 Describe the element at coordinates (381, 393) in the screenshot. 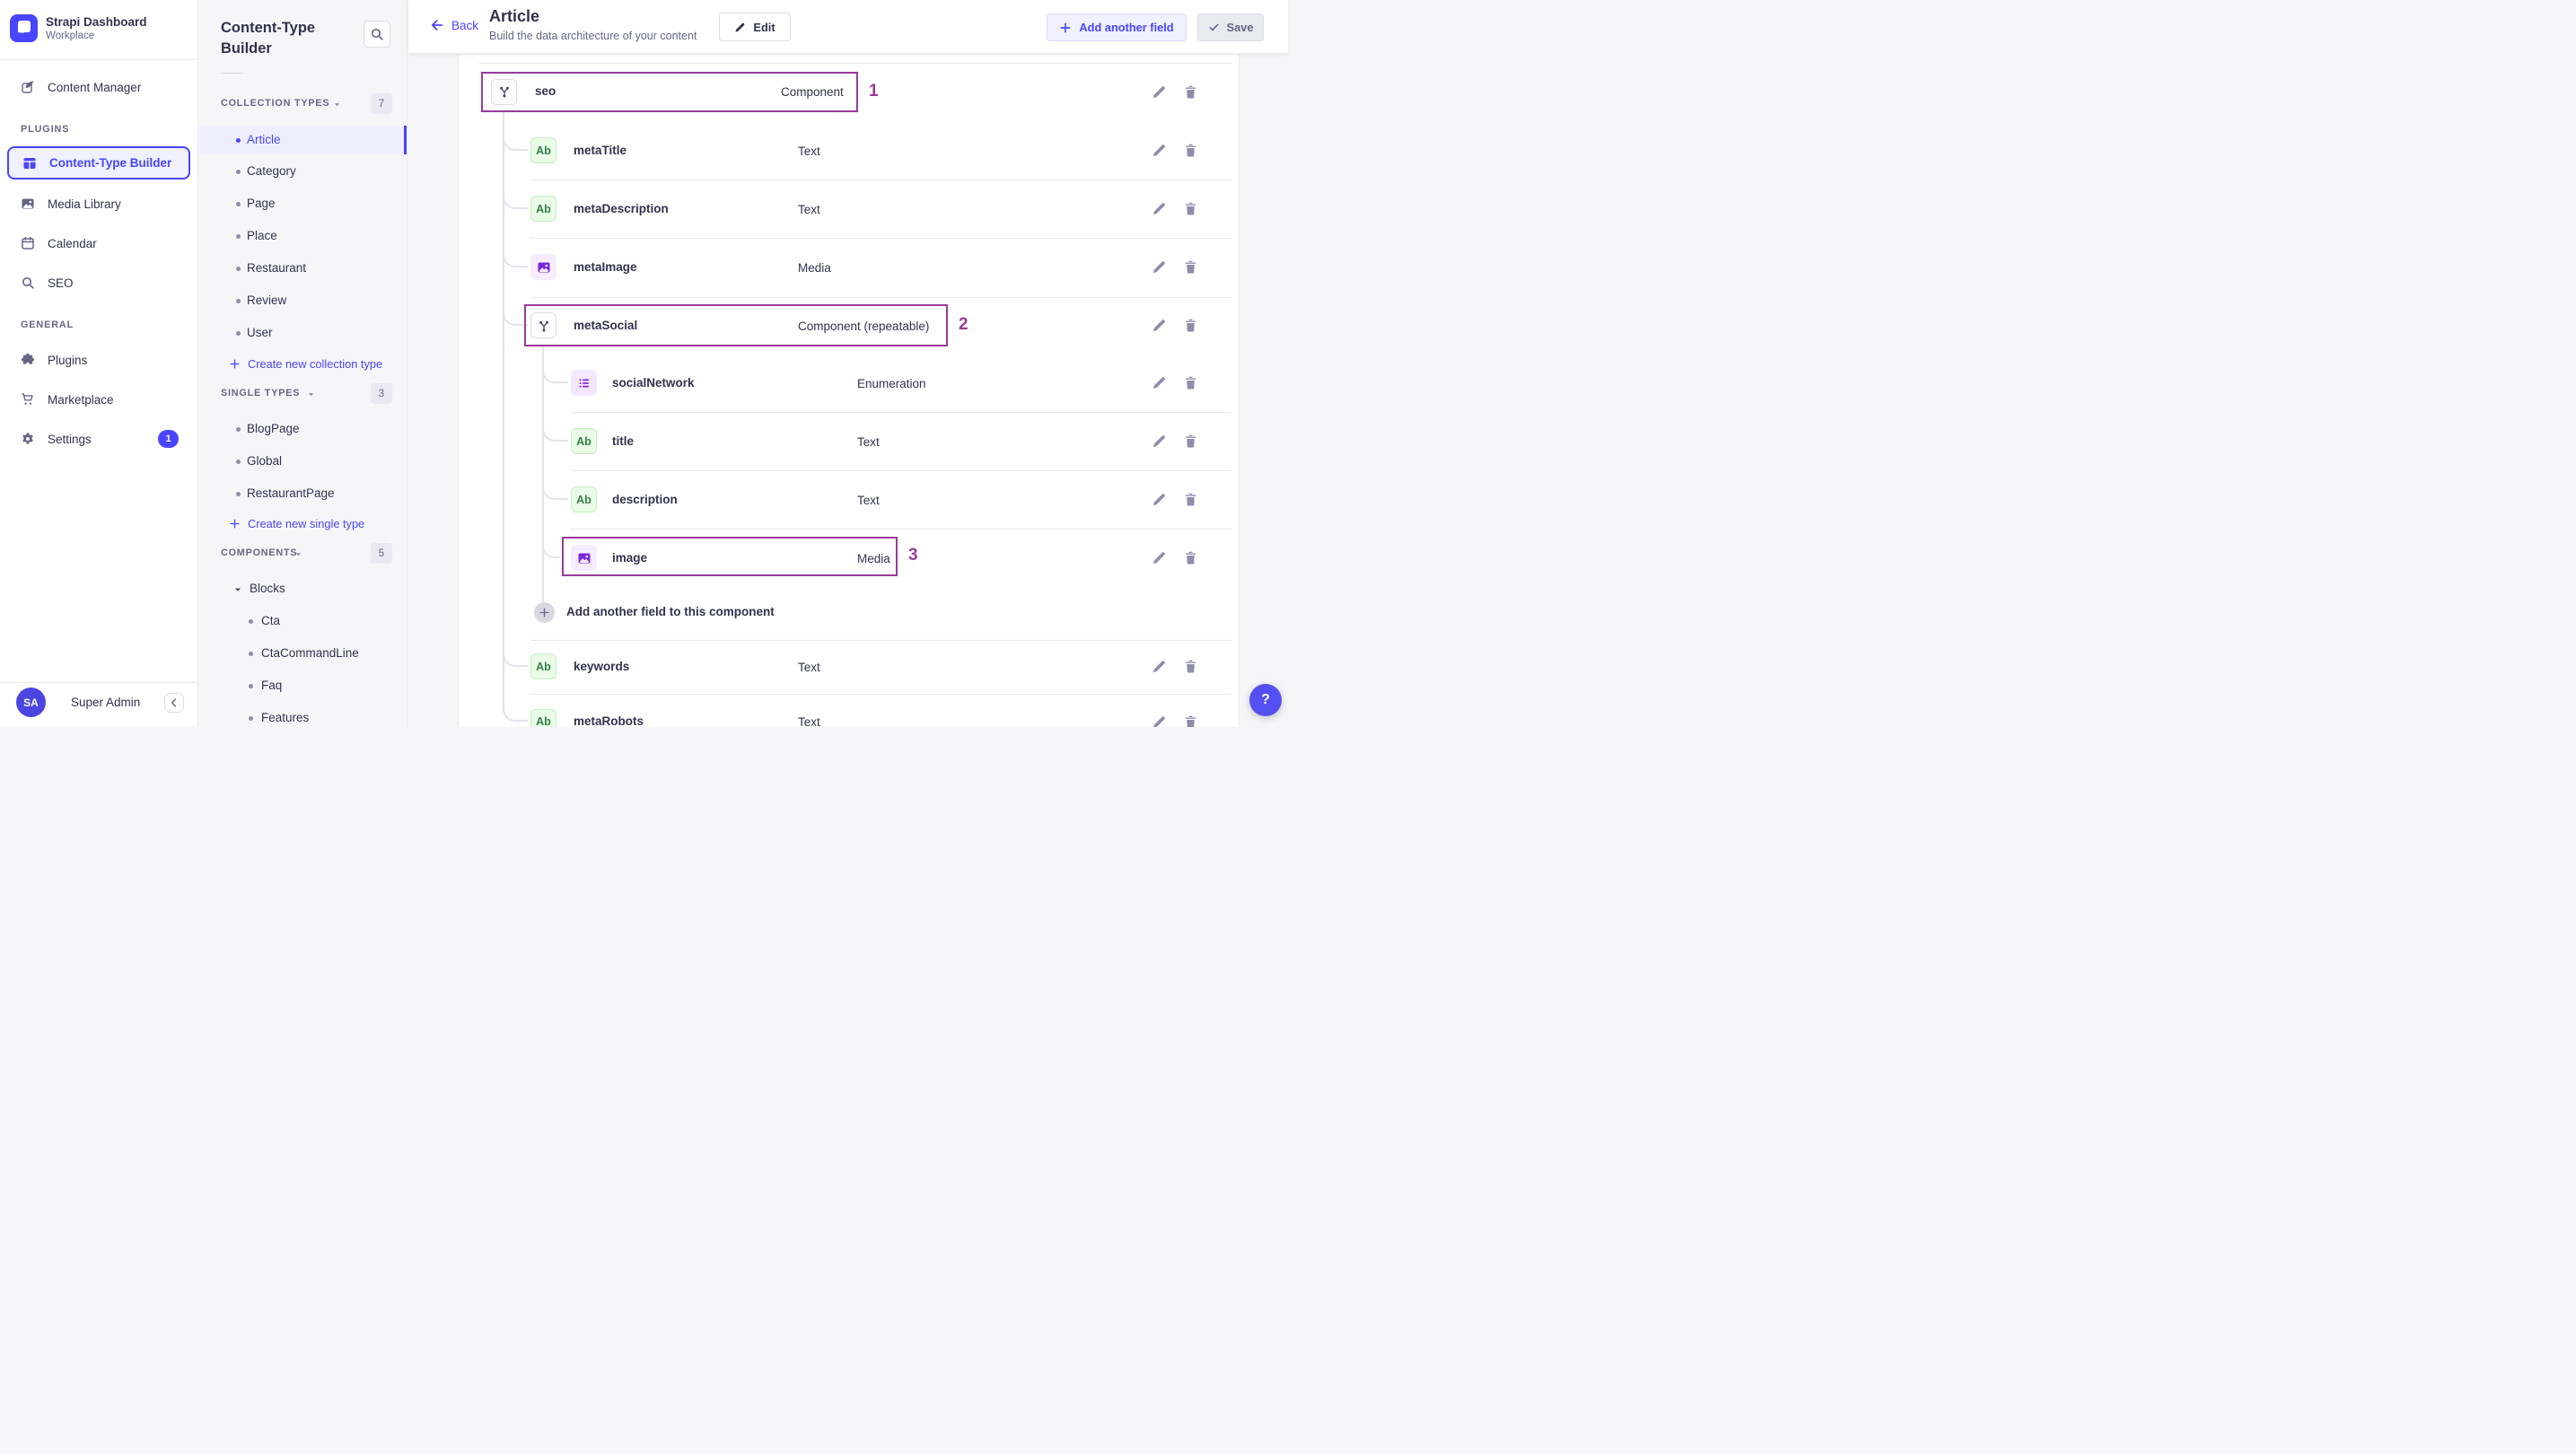

I see `section-count-badge: 3` at that location.